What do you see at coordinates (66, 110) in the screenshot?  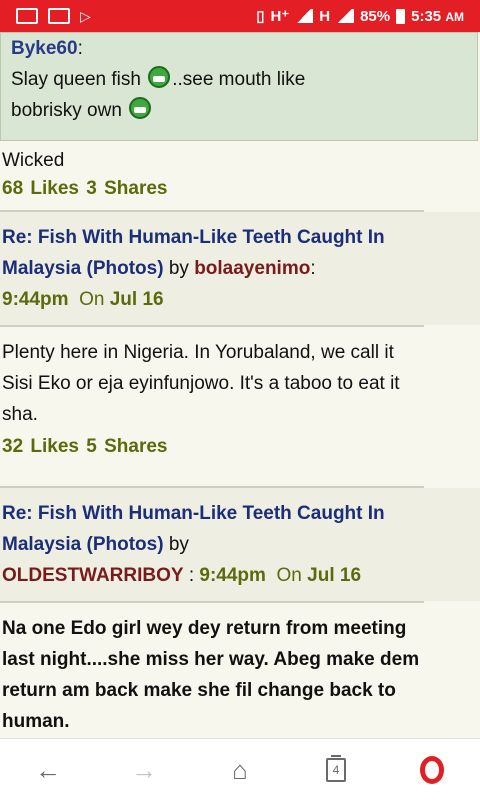 I see `quote-text: bobrisky own` at bounding box center [66, 110].